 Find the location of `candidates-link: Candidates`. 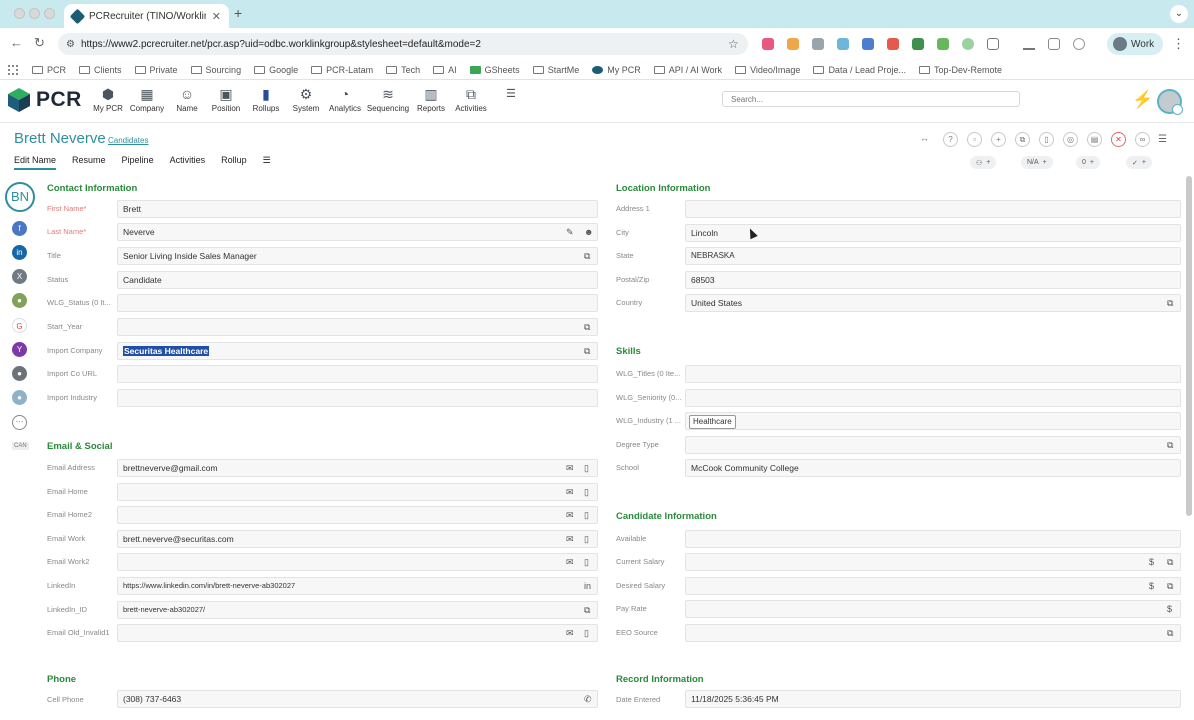

candidates-link: Candidates is located at coordinates (128, 140).